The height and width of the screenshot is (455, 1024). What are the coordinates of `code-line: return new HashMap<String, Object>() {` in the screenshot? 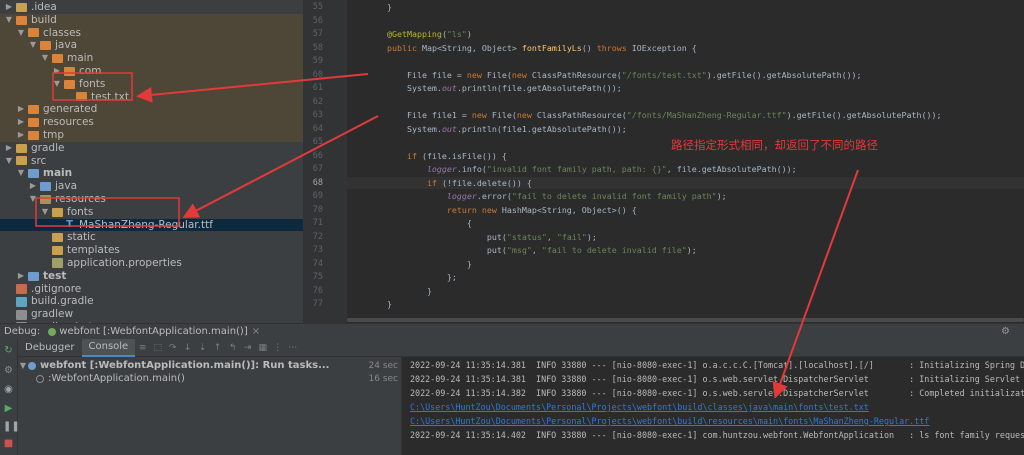 It's located at (502, 210).